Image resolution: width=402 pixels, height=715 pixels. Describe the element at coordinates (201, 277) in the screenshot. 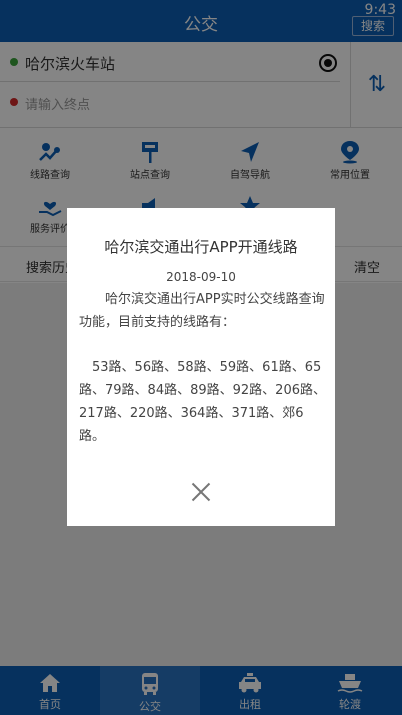

I see `dialog-date: 2018-09-10` at that location.